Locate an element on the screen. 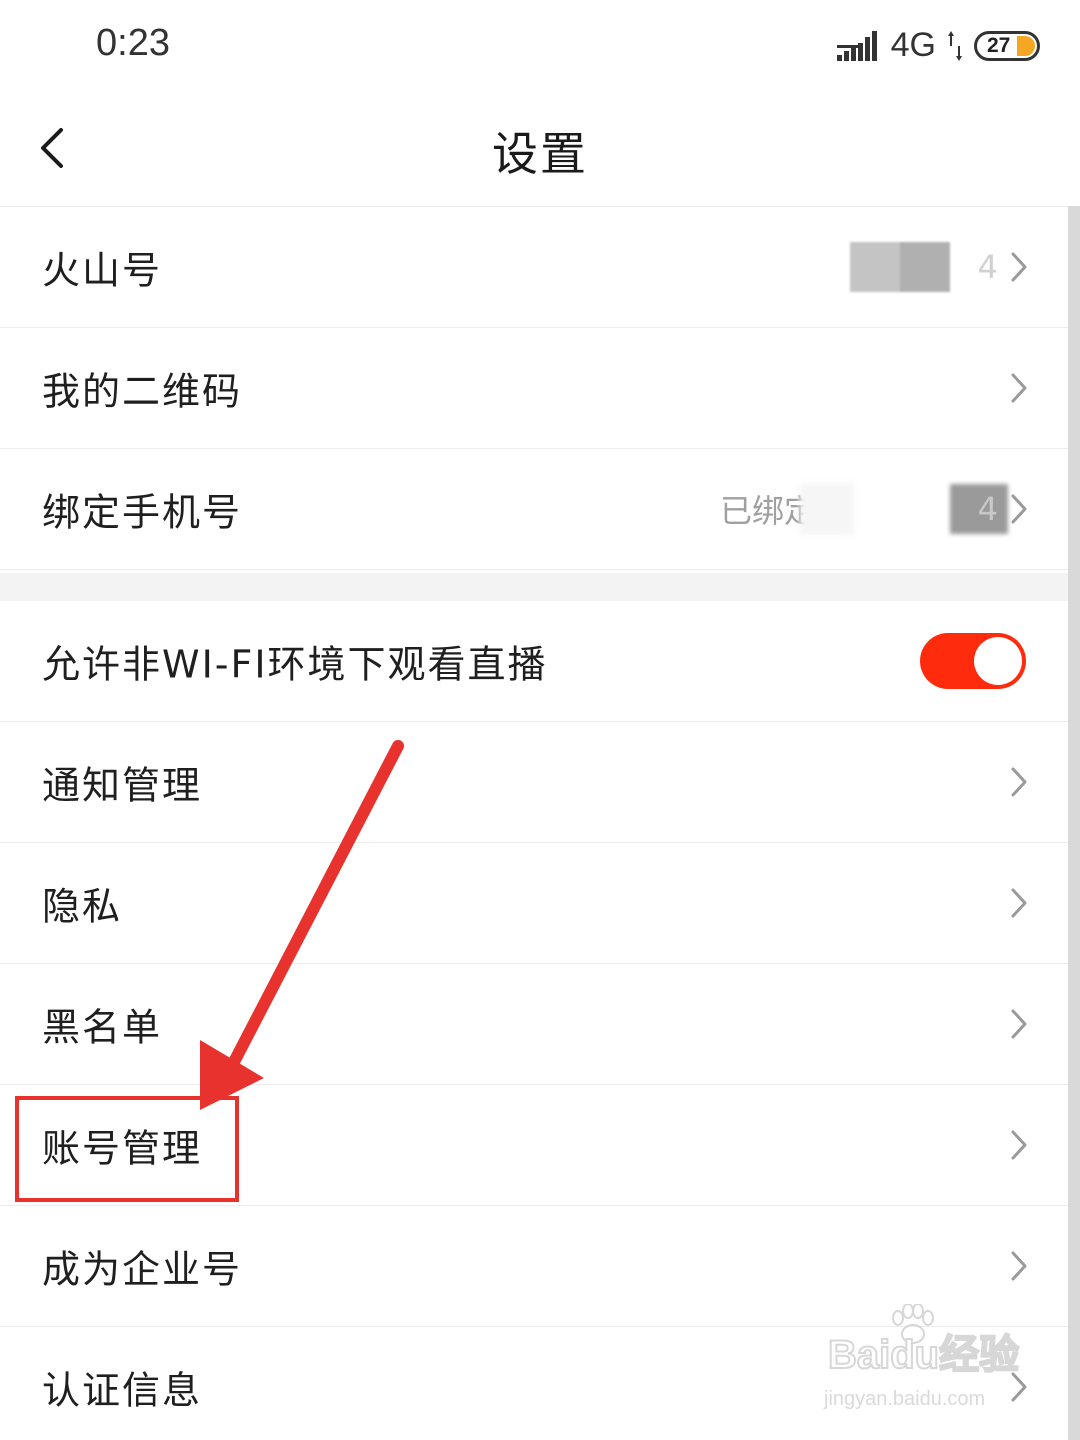  setting-item-blacklist: 黑名单 is located at coordinates (534, 1024).